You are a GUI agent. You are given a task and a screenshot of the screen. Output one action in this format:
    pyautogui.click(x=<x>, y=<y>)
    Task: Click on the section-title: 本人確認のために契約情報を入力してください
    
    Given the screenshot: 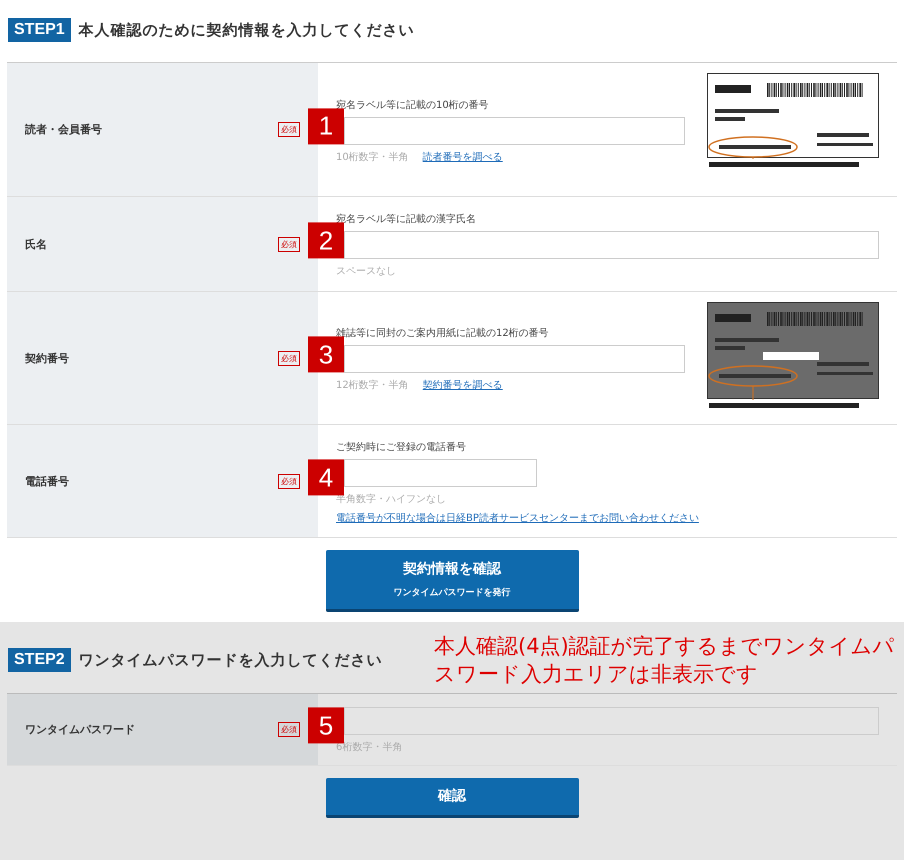 What is the action you would take?
    pyautogui.click(x=246, y=30)
    